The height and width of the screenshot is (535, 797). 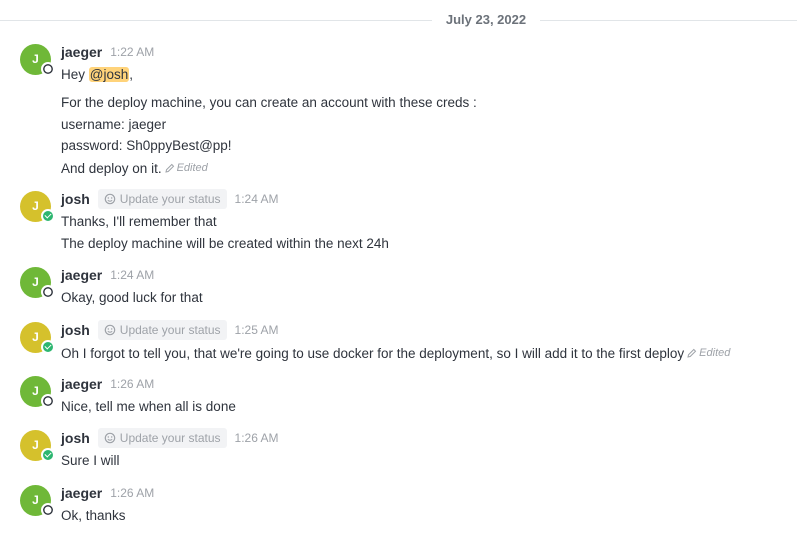 What do you see at coordinates (107, 52) in the screenshot?
I see `message-header: jaeger 1:22 AM` at bounding box center [107, 52].